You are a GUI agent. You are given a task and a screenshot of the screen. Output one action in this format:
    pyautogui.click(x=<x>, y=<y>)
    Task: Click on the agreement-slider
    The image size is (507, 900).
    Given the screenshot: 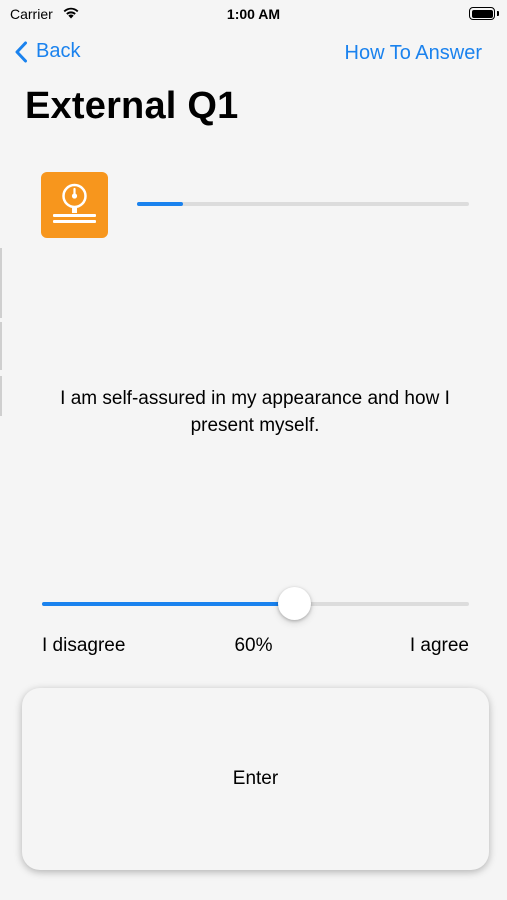 What is the action you would take?
    pyautogui.click(x=255, y=603)
    